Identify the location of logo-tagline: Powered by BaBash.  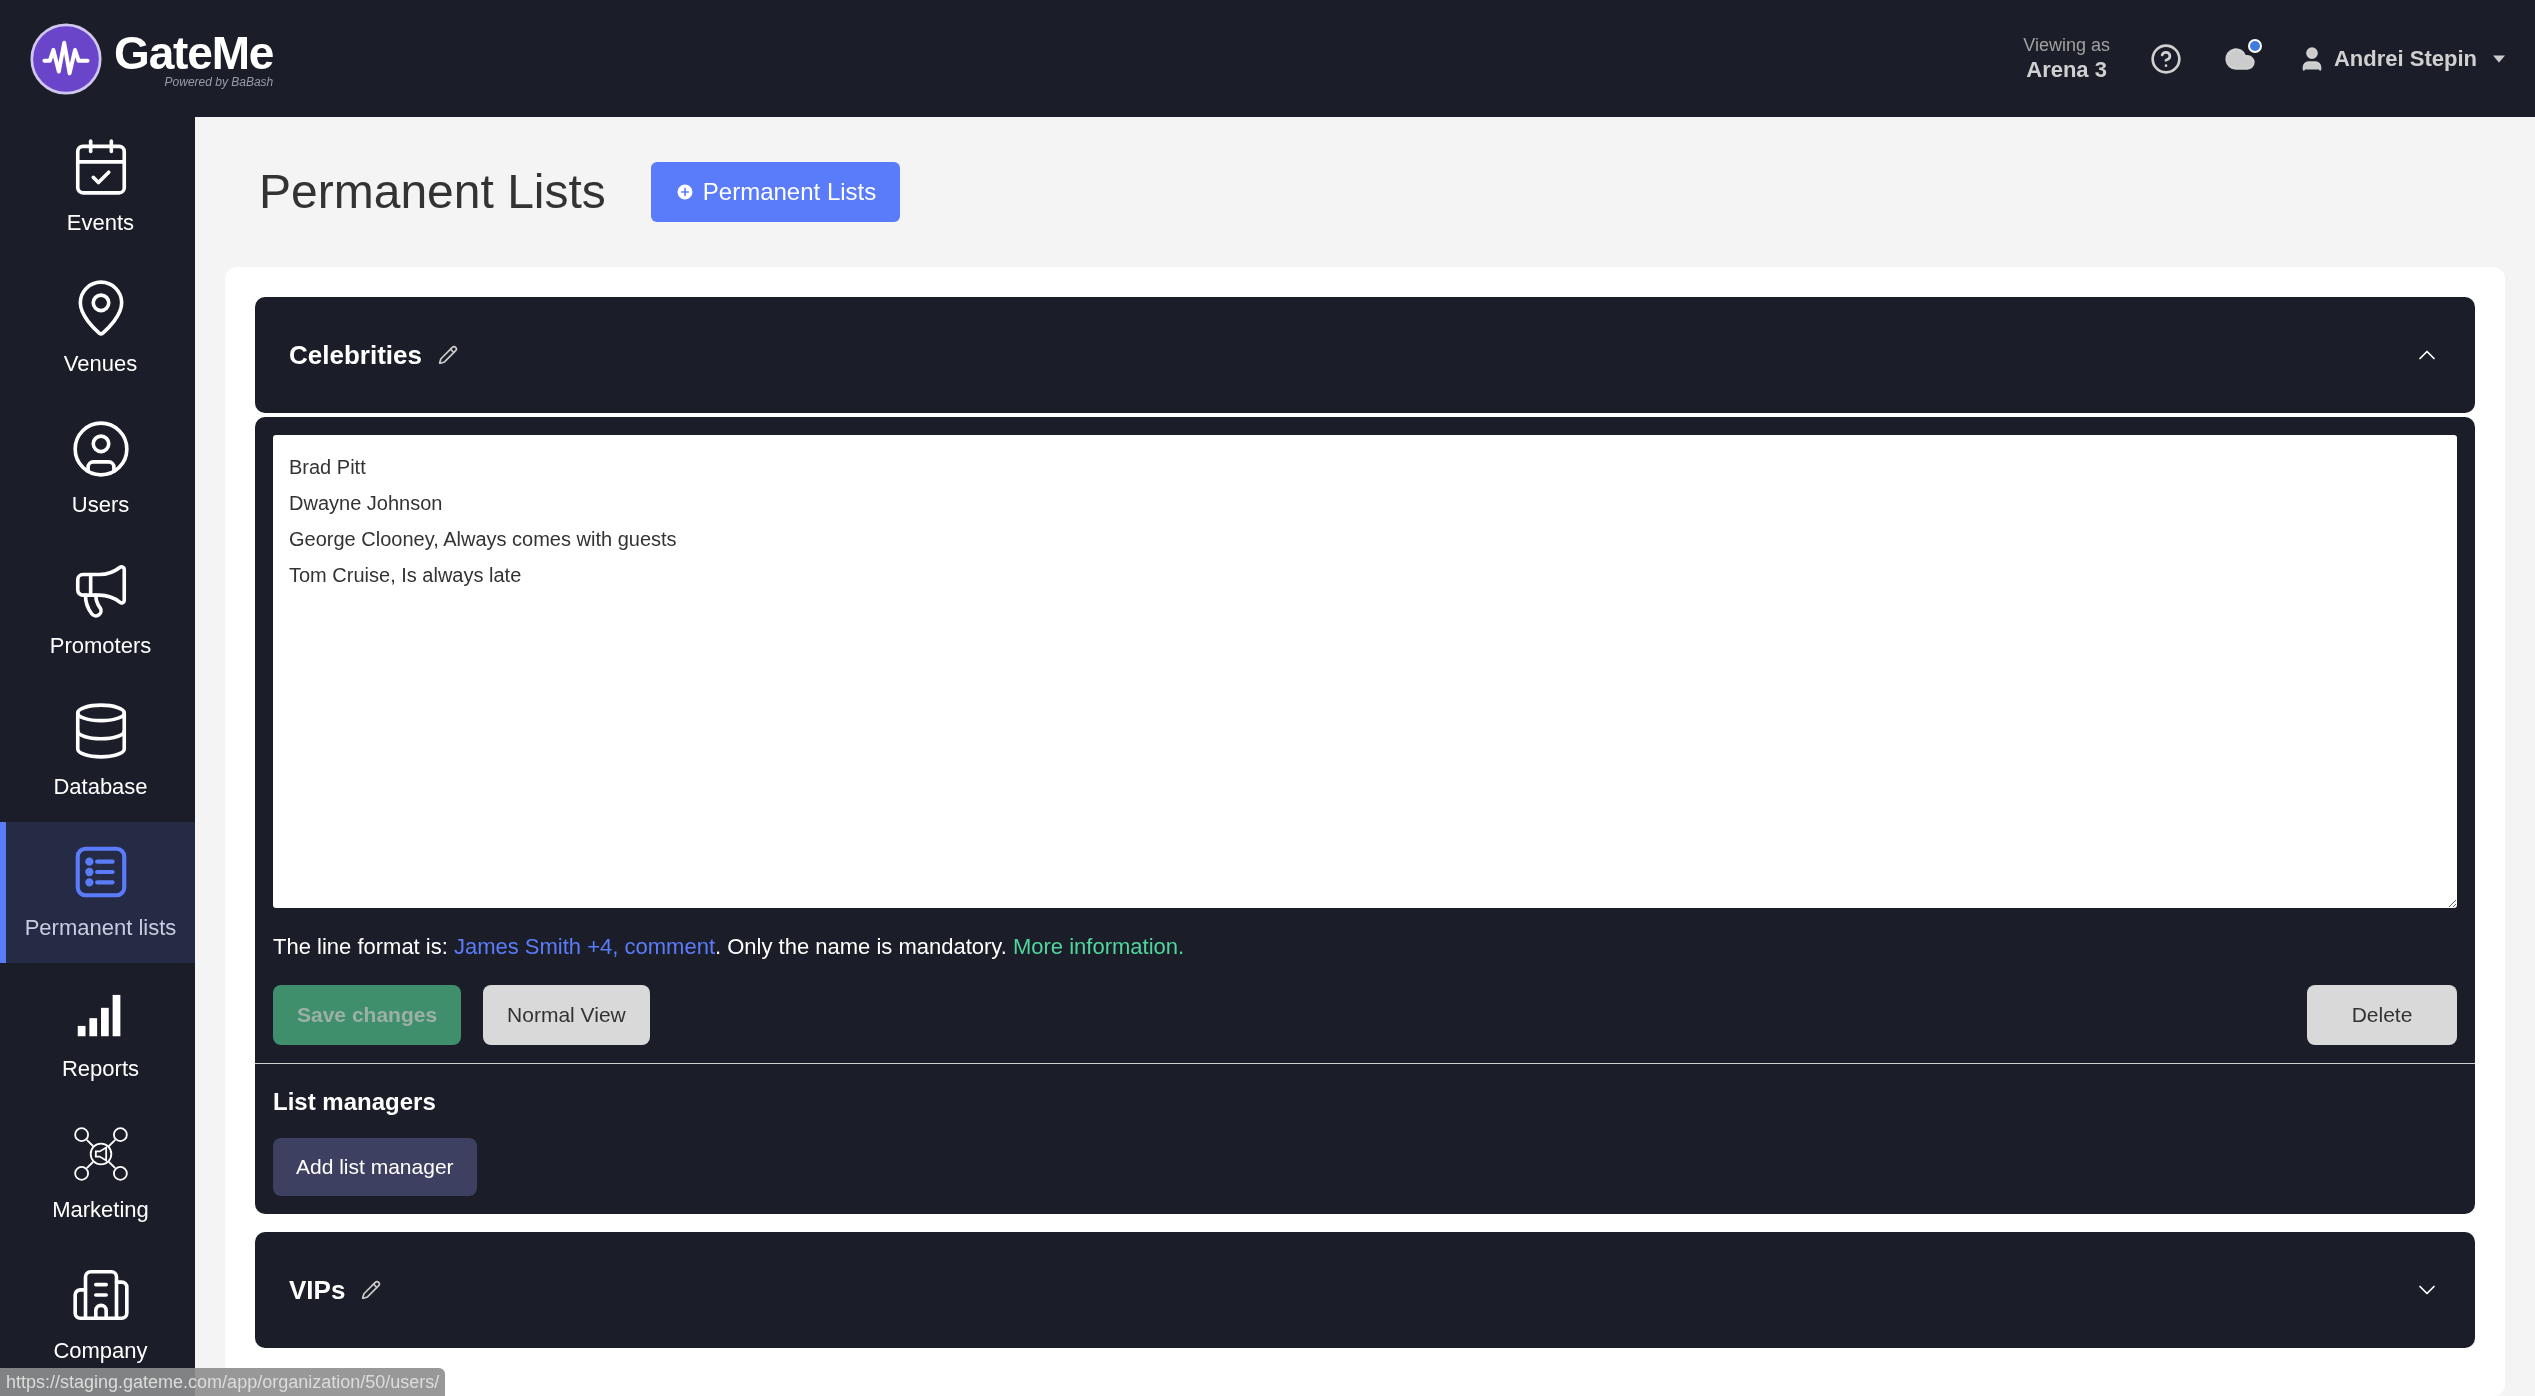
(219, 81).